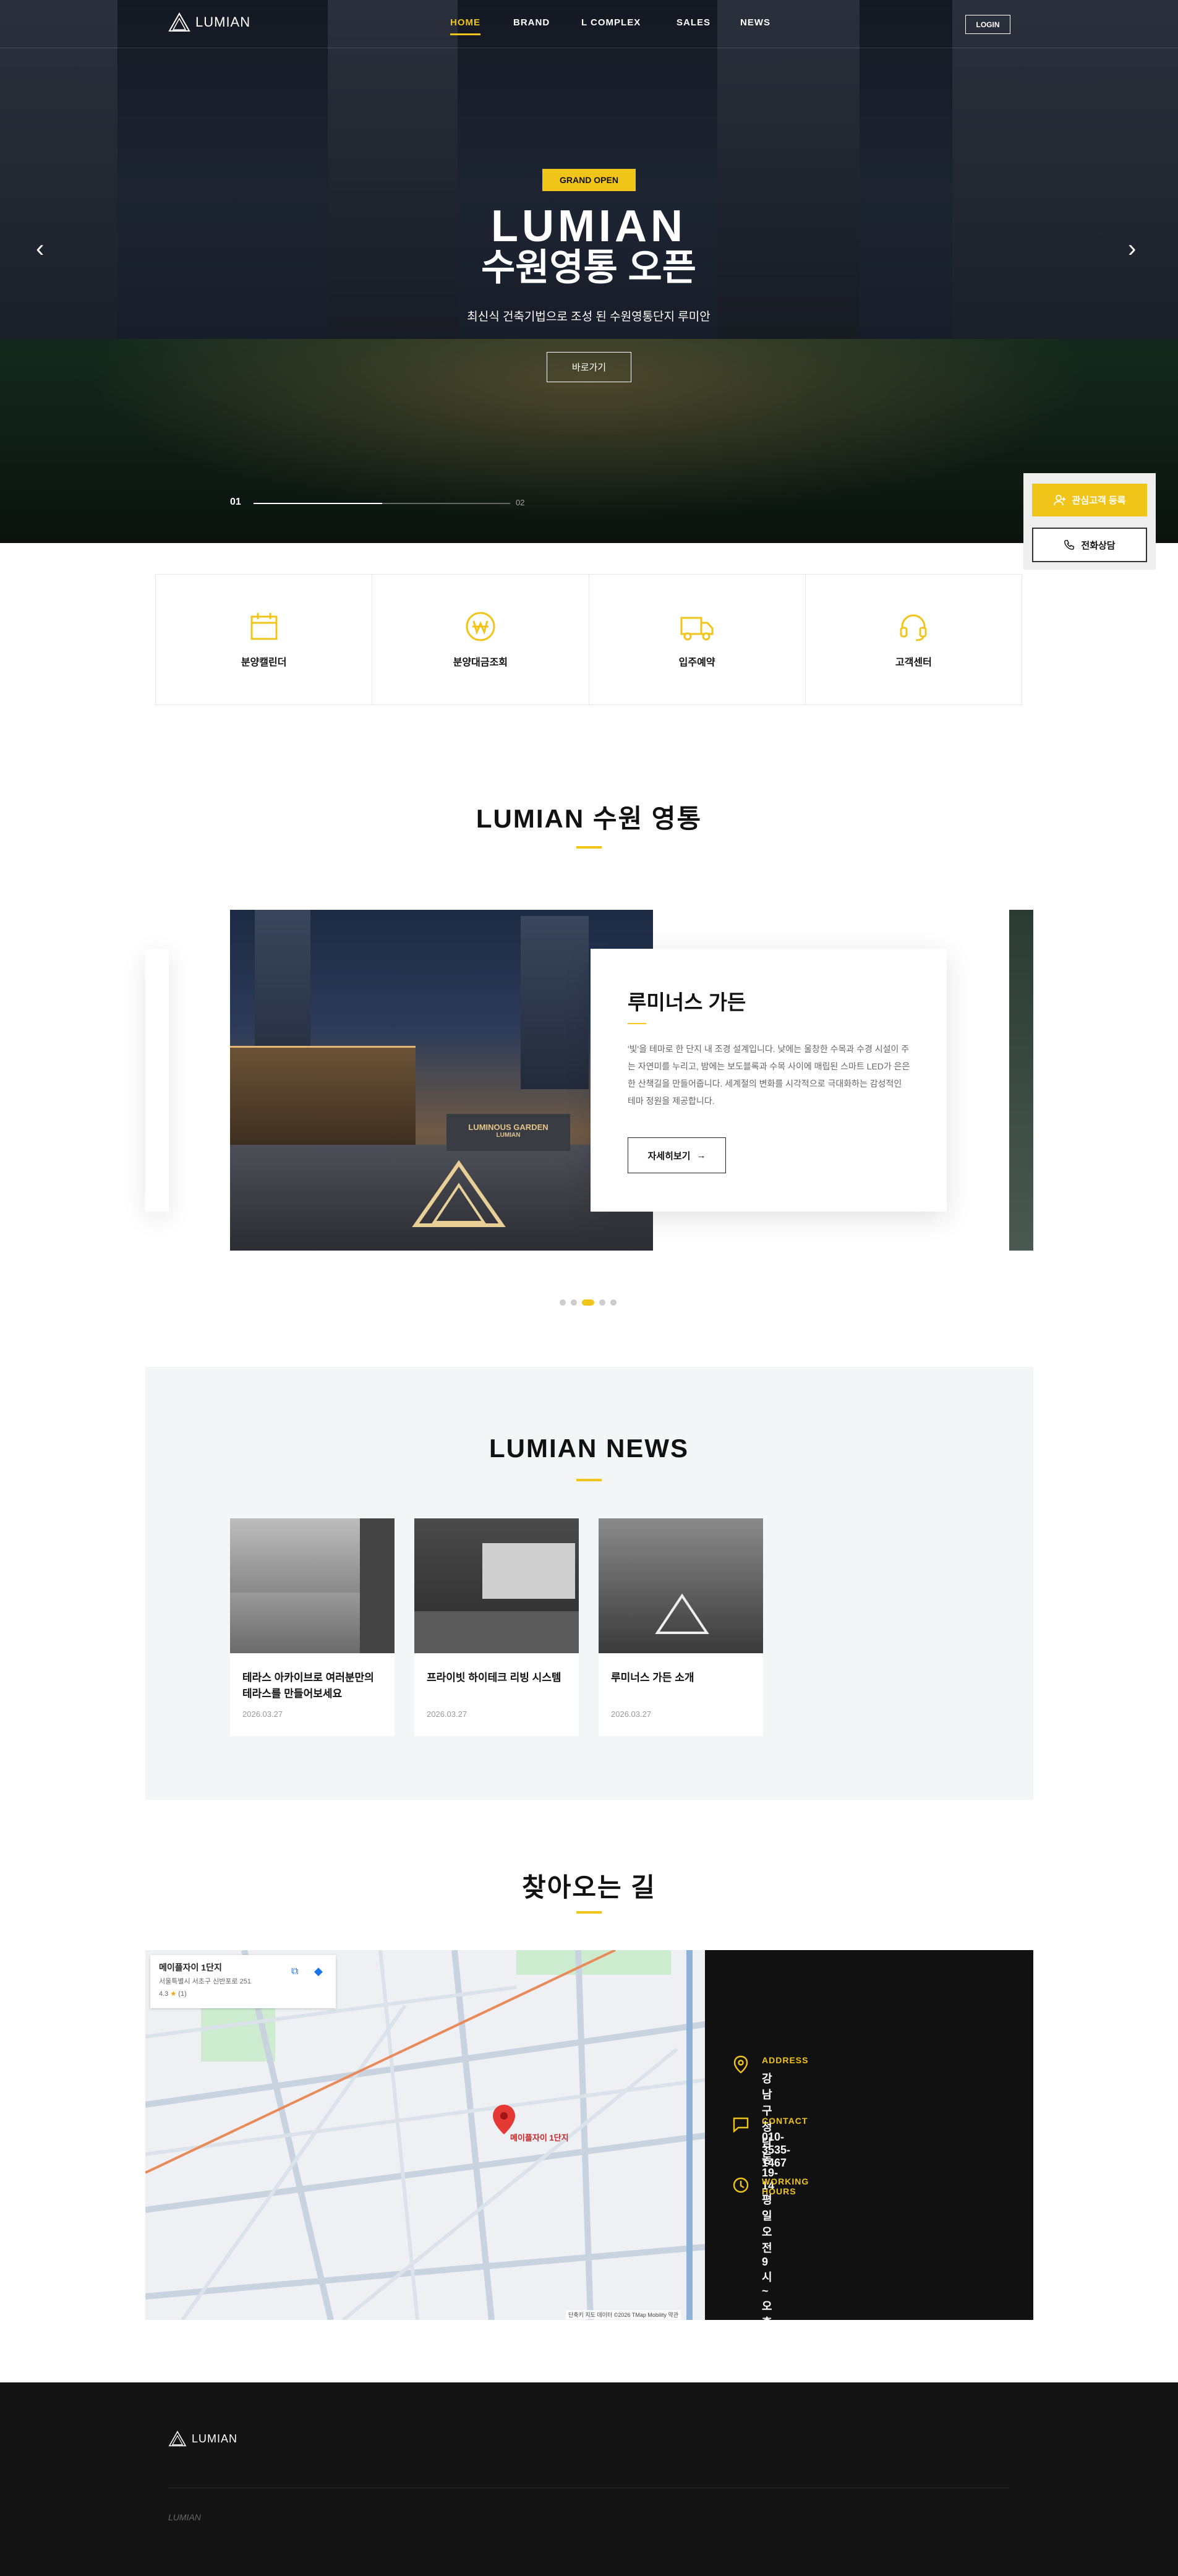 Image resolution: width=1178 pixels, height=2576 pixels. I want to click on location-title-underline, so click(589, 1913).